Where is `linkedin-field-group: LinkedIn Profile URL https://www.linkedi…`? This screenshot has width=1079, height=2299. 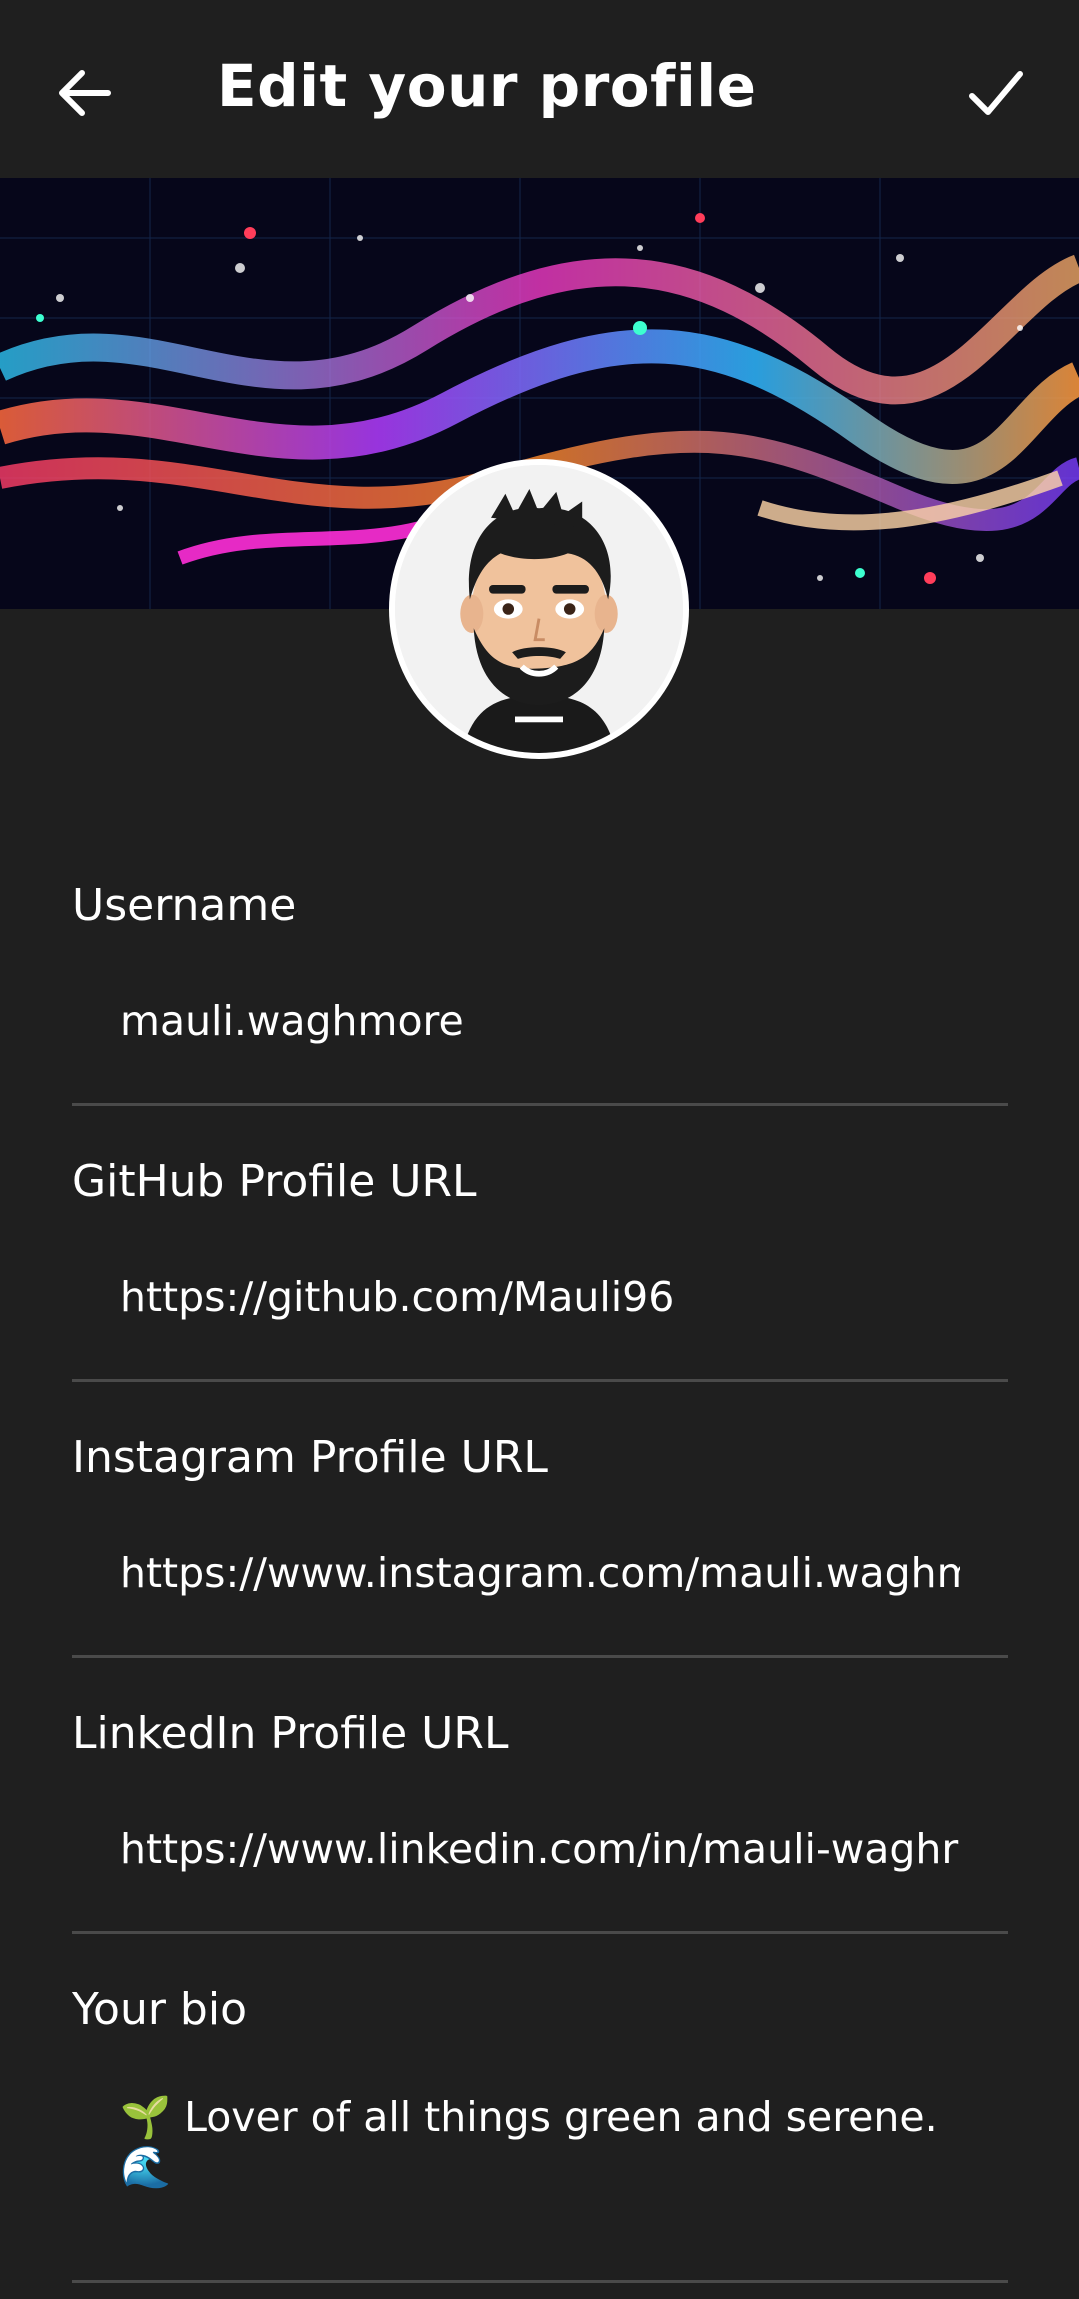
linkedin-field-group: LinkedIn Profile URL https://www.linkedi… is located at coordinates (540, 1821).